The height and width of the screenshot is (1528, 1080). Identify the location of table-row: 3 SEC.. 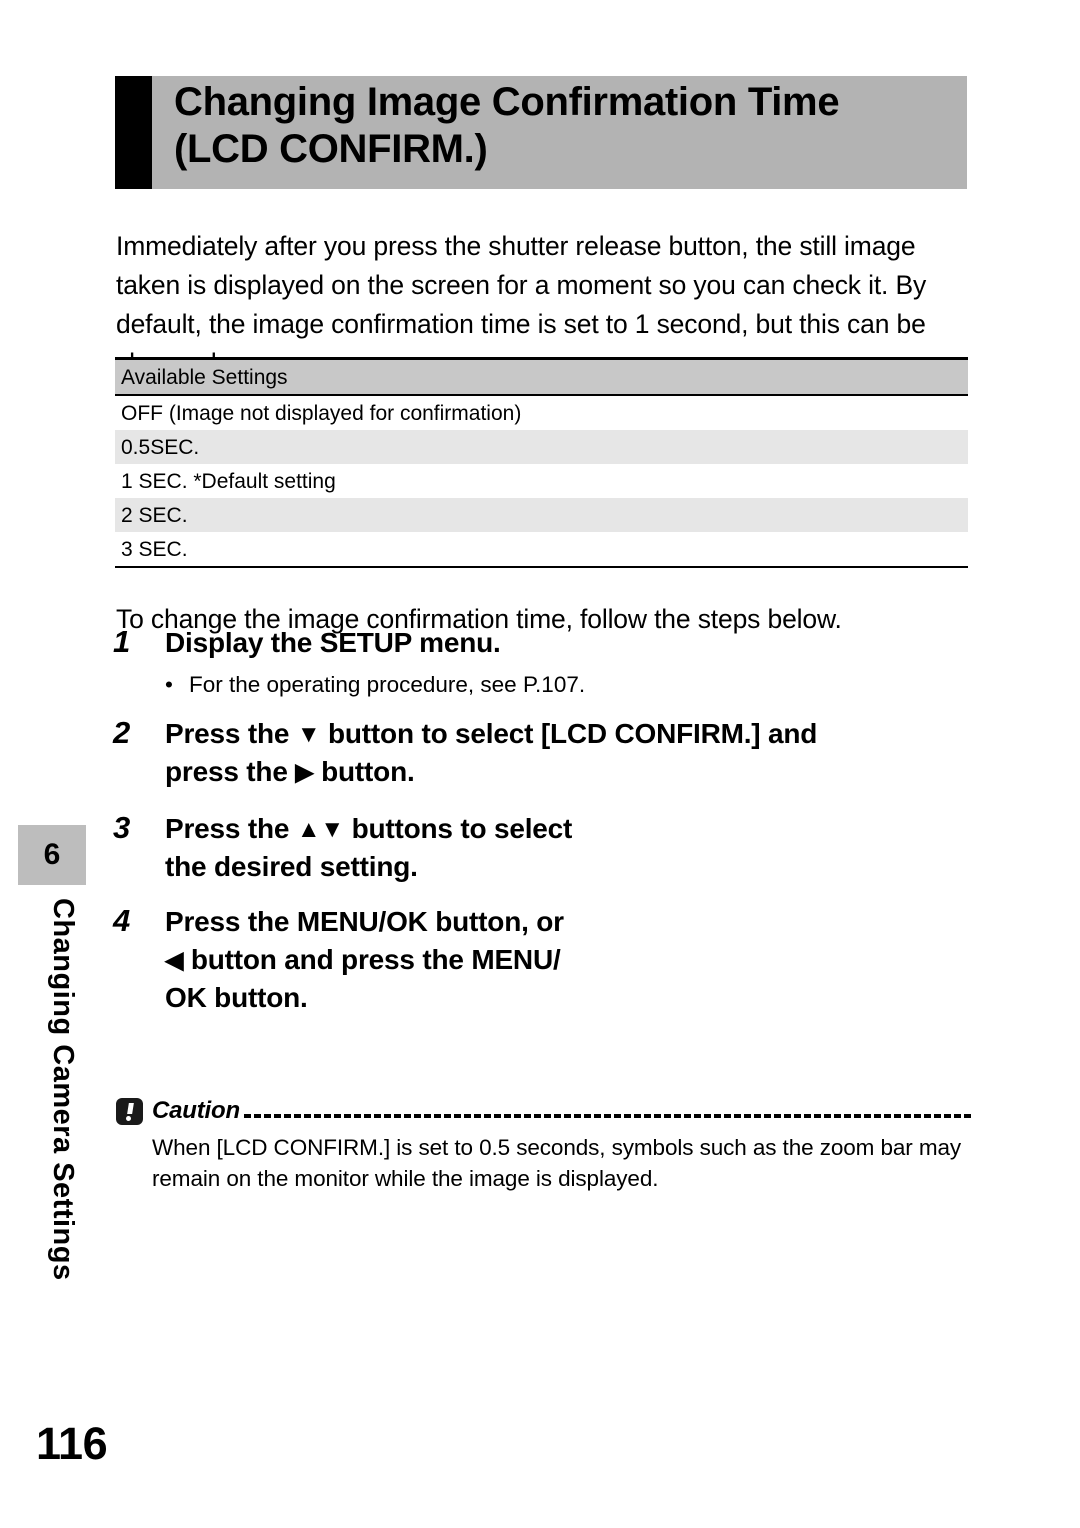
(541, 549).